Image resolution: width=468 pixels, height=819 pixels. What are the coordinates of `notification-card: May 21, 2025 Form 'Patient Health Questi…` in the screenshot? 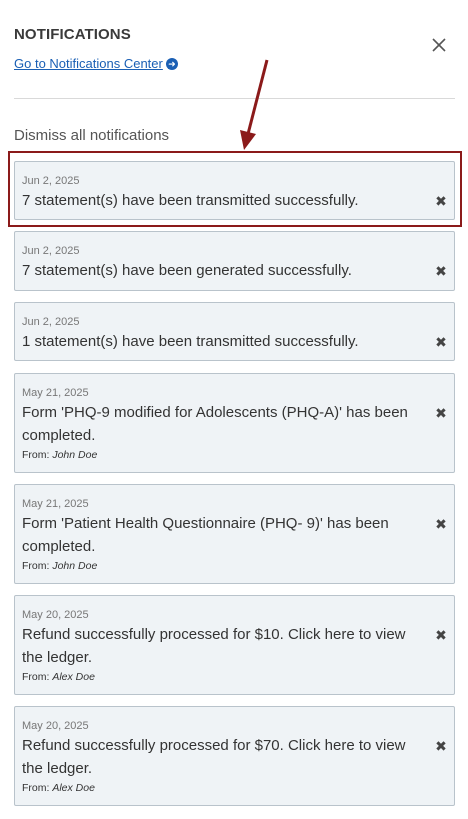 It's located at (234, 534).